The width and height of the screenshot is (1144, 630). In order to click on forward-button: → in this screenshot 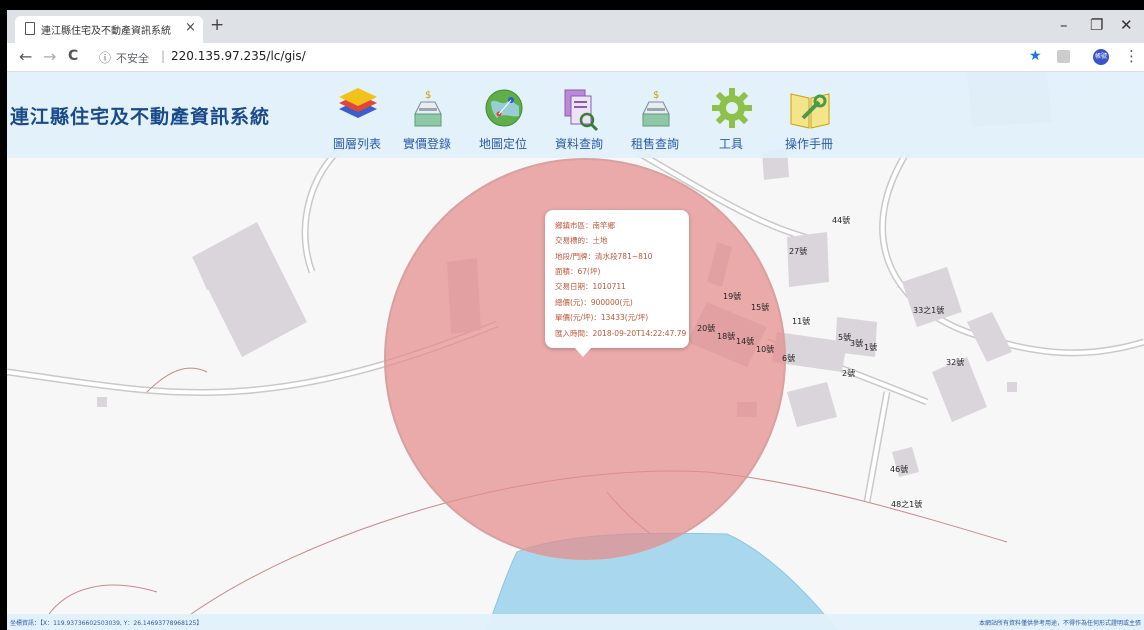, I will do `click(49, 56)`.